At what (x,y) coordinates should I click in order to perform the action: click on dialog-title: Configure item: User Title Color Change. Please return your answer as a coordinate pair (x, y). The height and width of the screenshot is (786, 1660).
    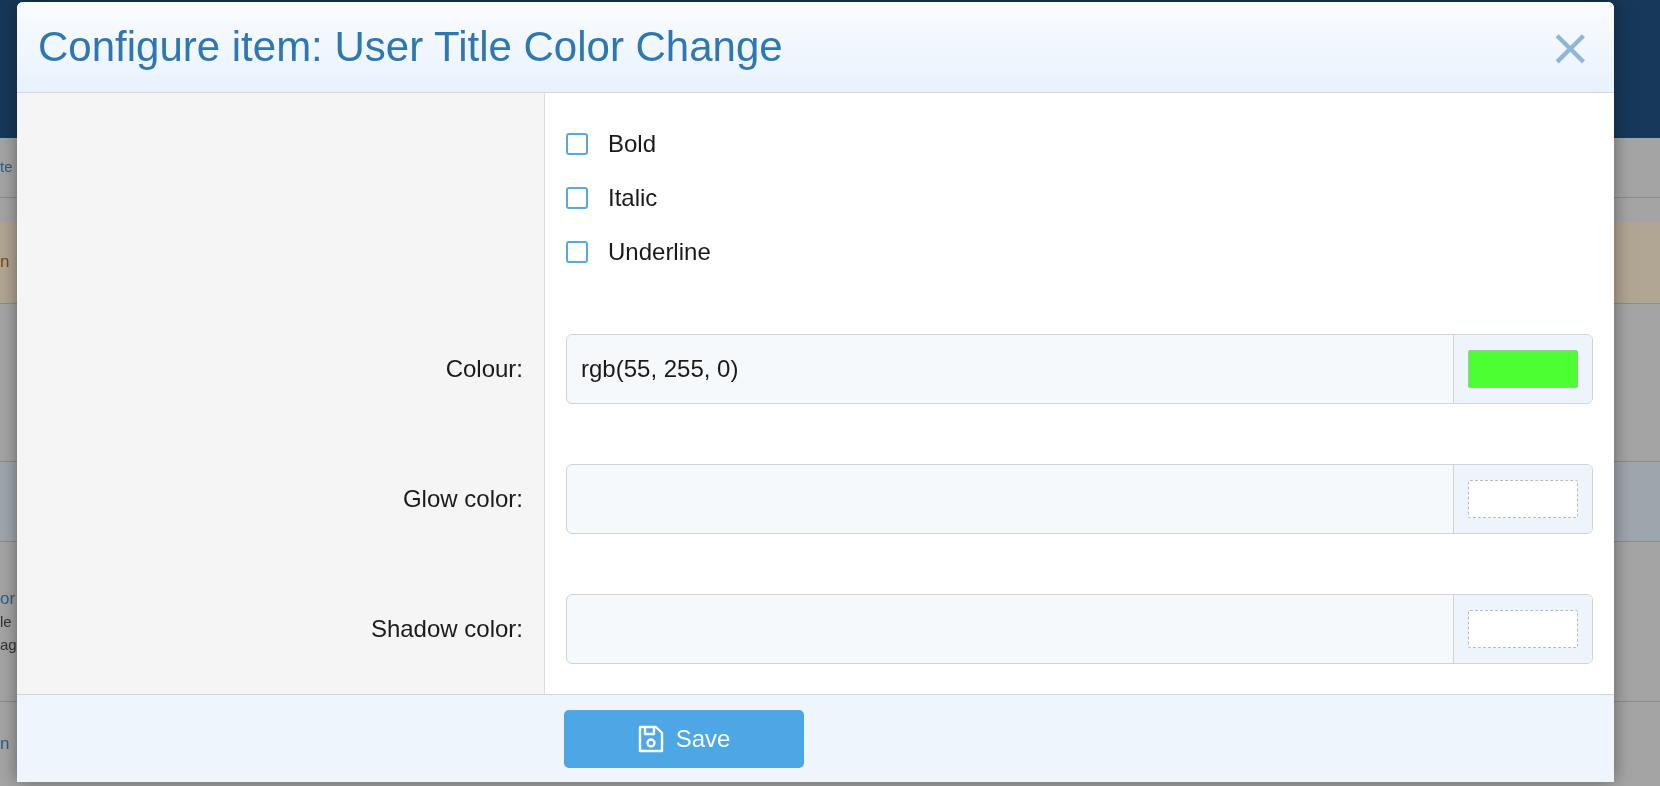
    Looking at the image, I should click on (410, 47).